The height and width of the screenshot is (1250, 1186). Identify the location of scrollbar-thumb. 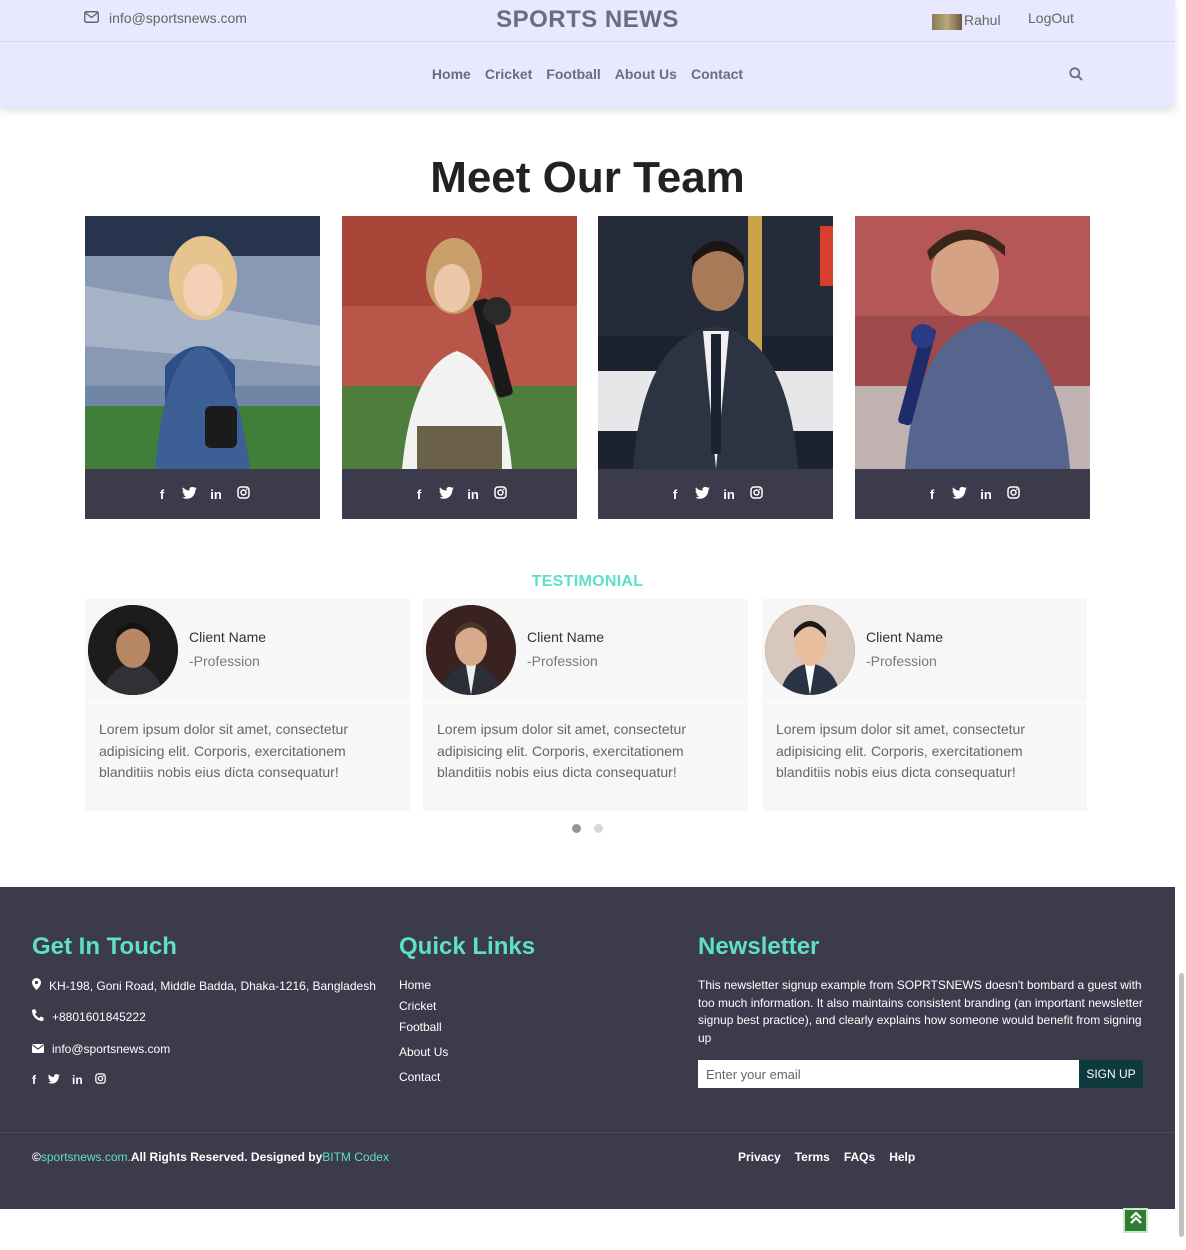
(1181, 1105).